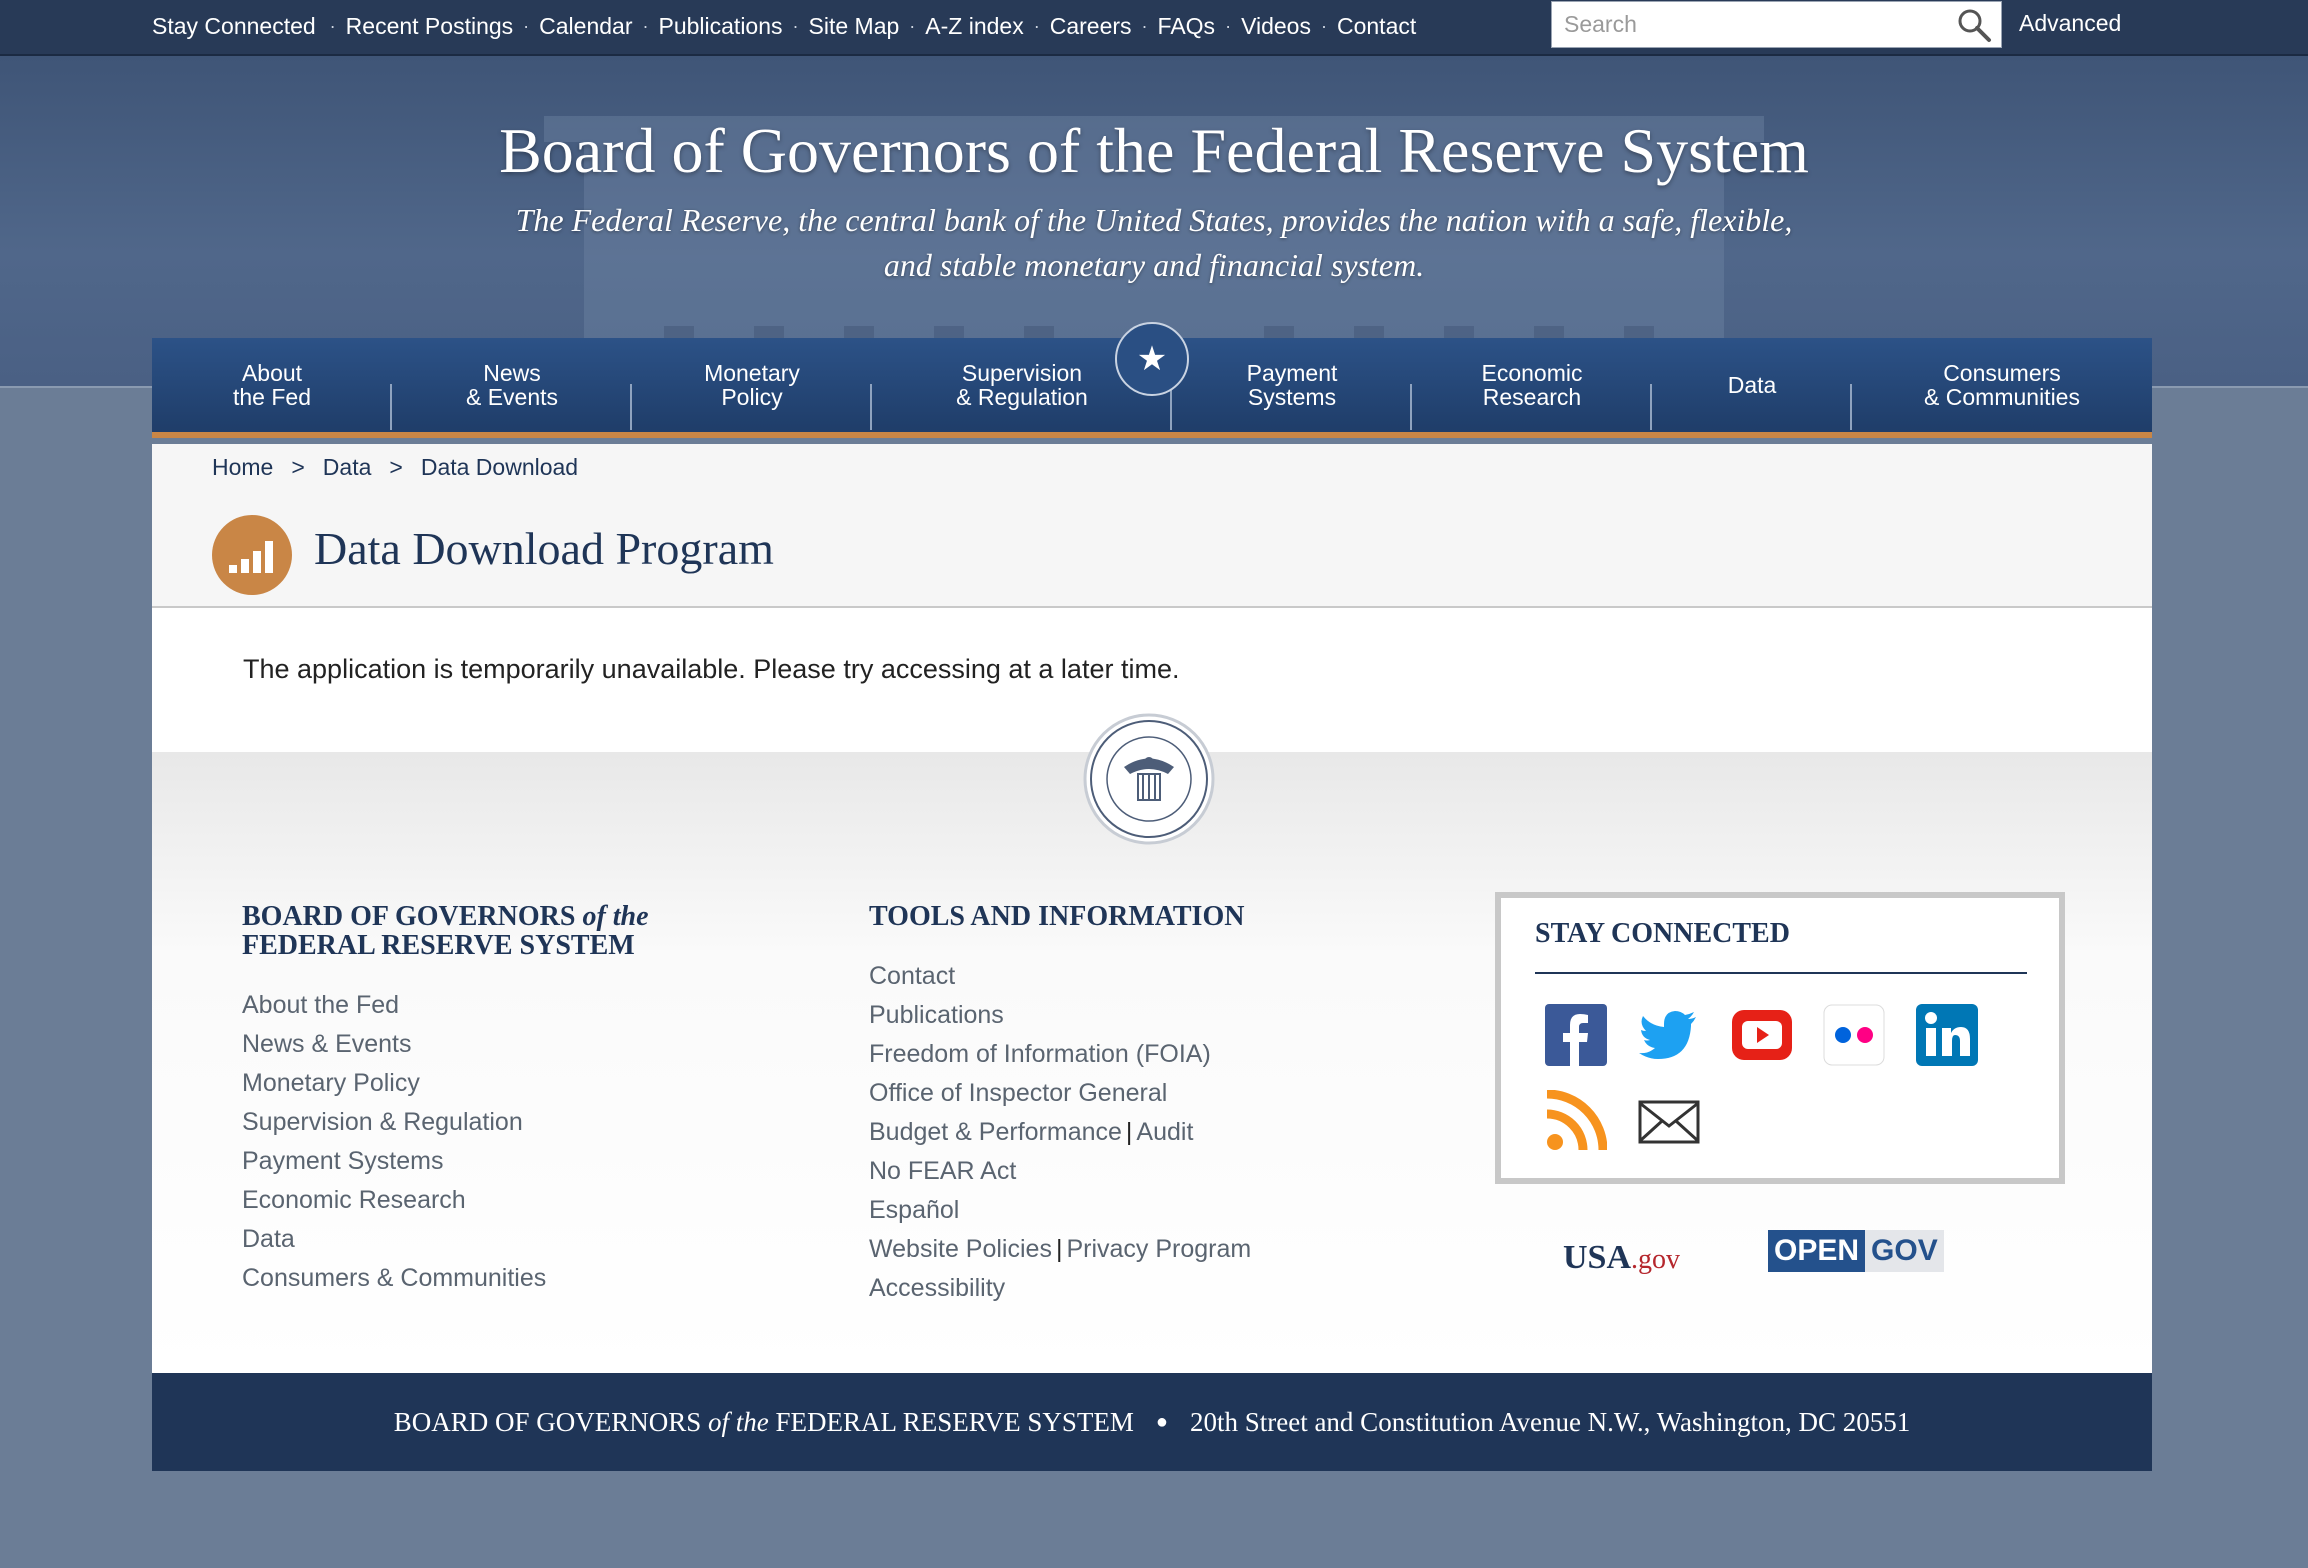  Describe the element at coordinates (936, 1015) in the screenshot. I see `footer-link-publications: Publications` at that location.